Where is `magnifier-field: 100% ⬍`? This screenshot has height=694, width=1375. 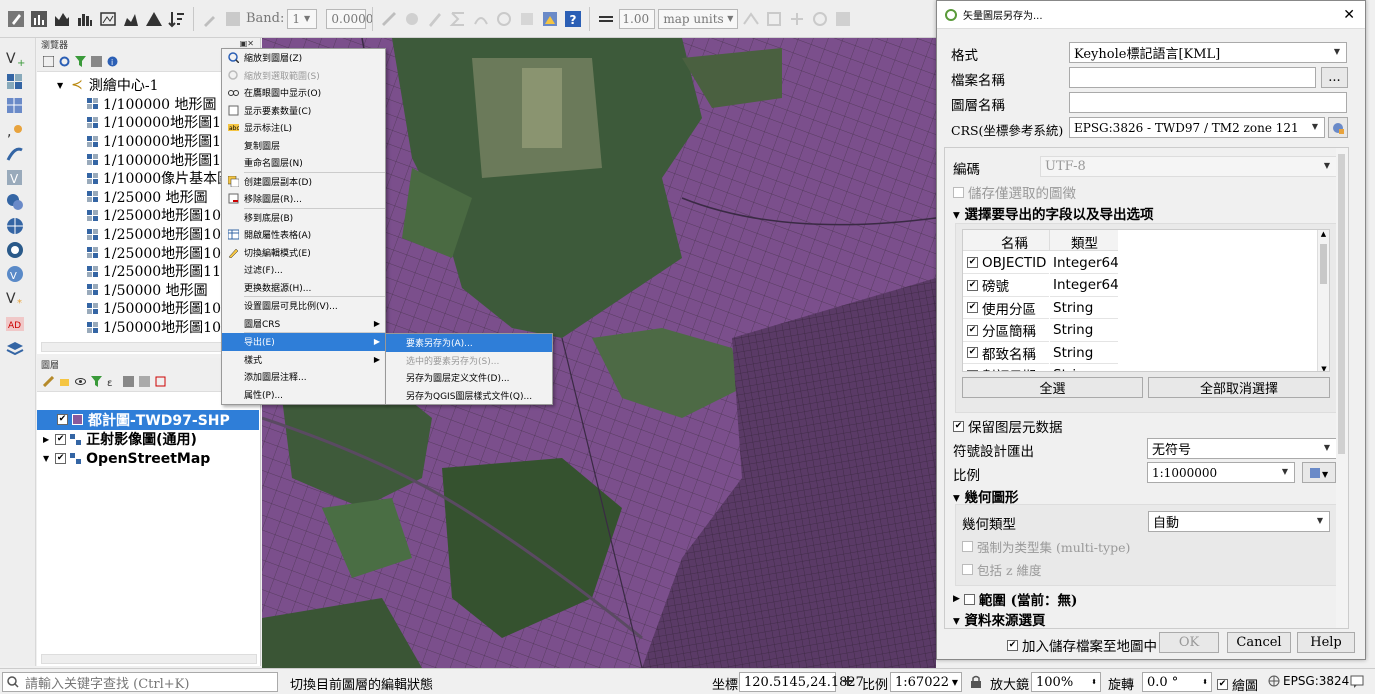 magnifier-field: 100% ⬍ is located at coordinates (1066, 682).